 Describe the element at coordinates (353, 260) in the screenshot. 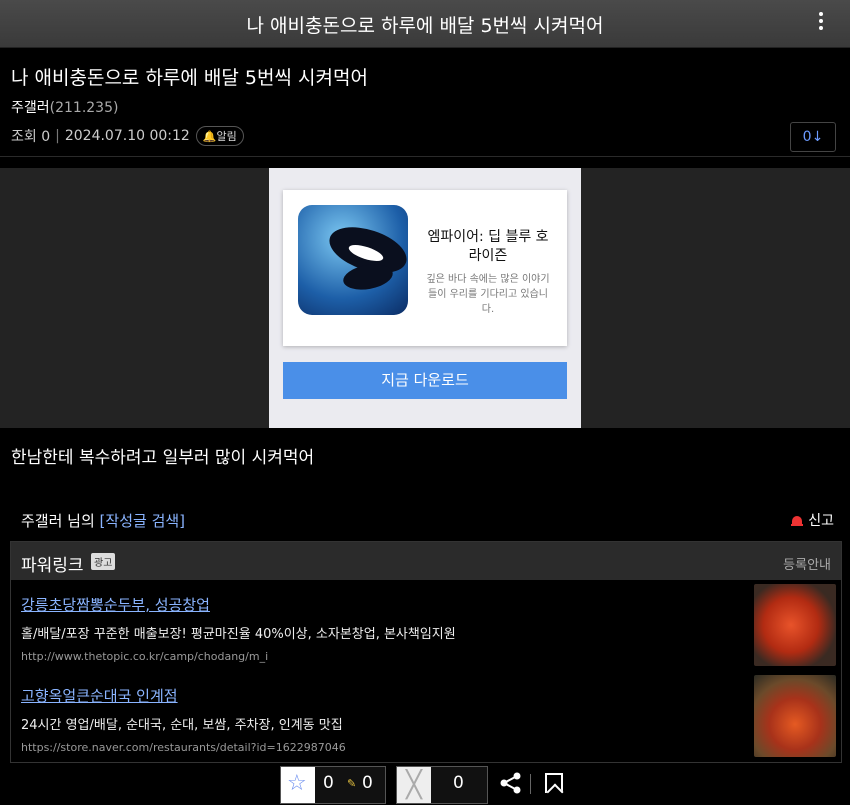

I see `app-icon` at that location.